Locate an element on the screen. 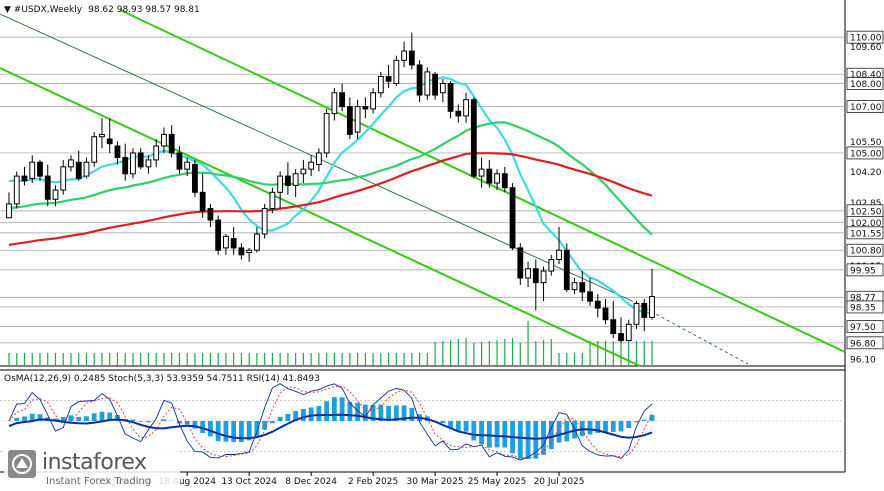  time-label: 25 May 2025 is located at coordinates (497, 482).